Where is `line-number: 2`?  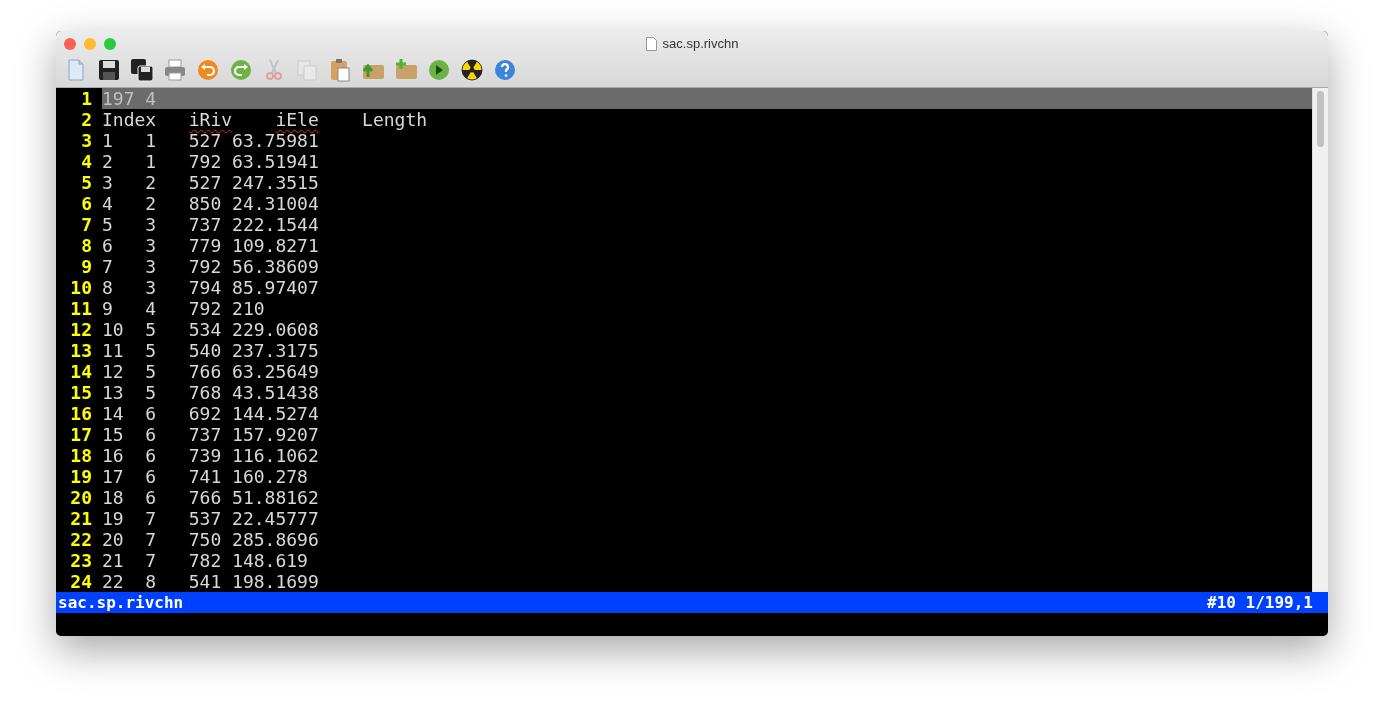
line-number: 2 is located at coordinates (86, 119).